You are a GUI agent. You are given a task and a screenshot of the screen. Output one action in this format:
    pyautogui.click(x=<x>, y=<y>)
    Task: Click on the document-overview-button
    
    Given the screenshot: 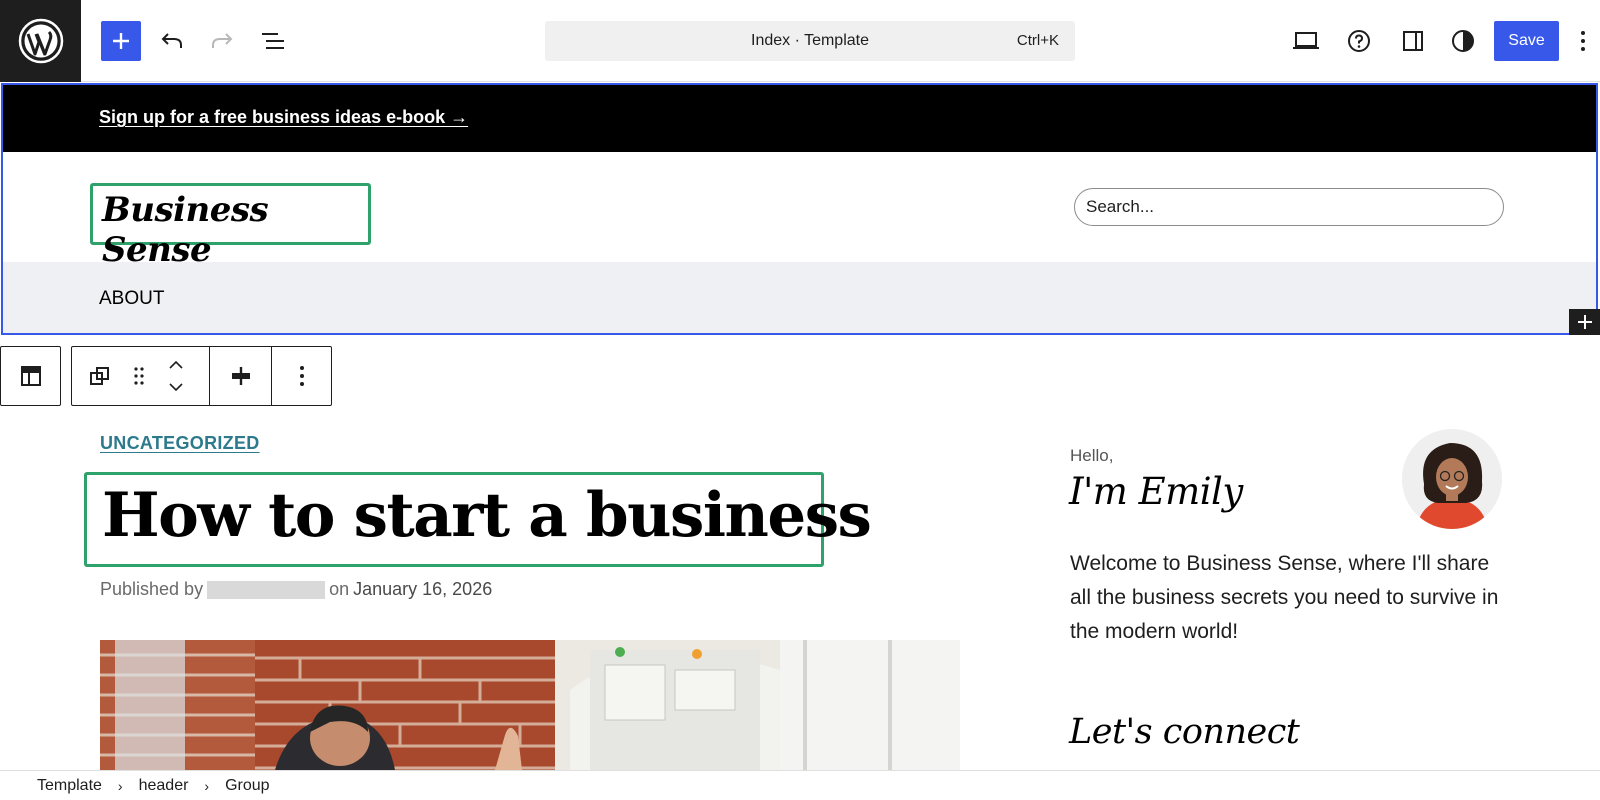 What is the action you would take?
    pyautogui.click(x=273, y=41)
    